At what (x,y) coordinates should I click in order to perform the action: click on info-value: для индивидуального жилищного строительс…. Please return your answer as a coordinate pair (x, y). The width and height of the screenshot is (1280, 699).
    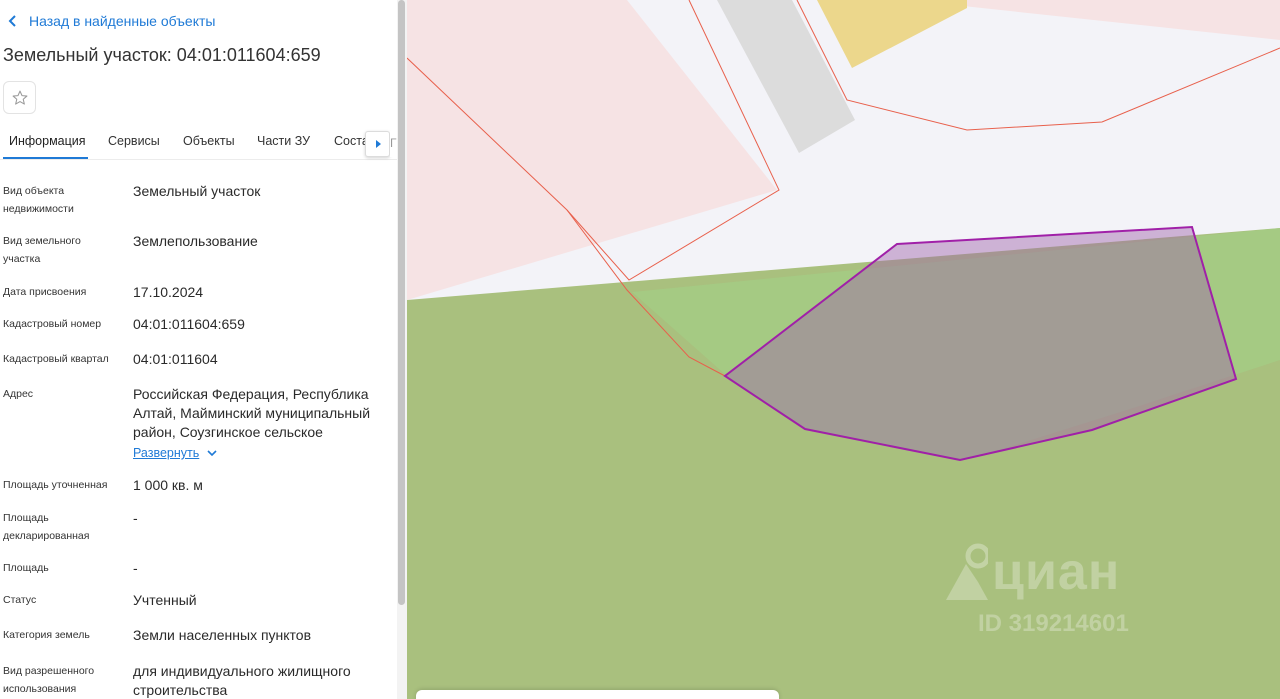
    Looking at the image, I should click on (242, 680).